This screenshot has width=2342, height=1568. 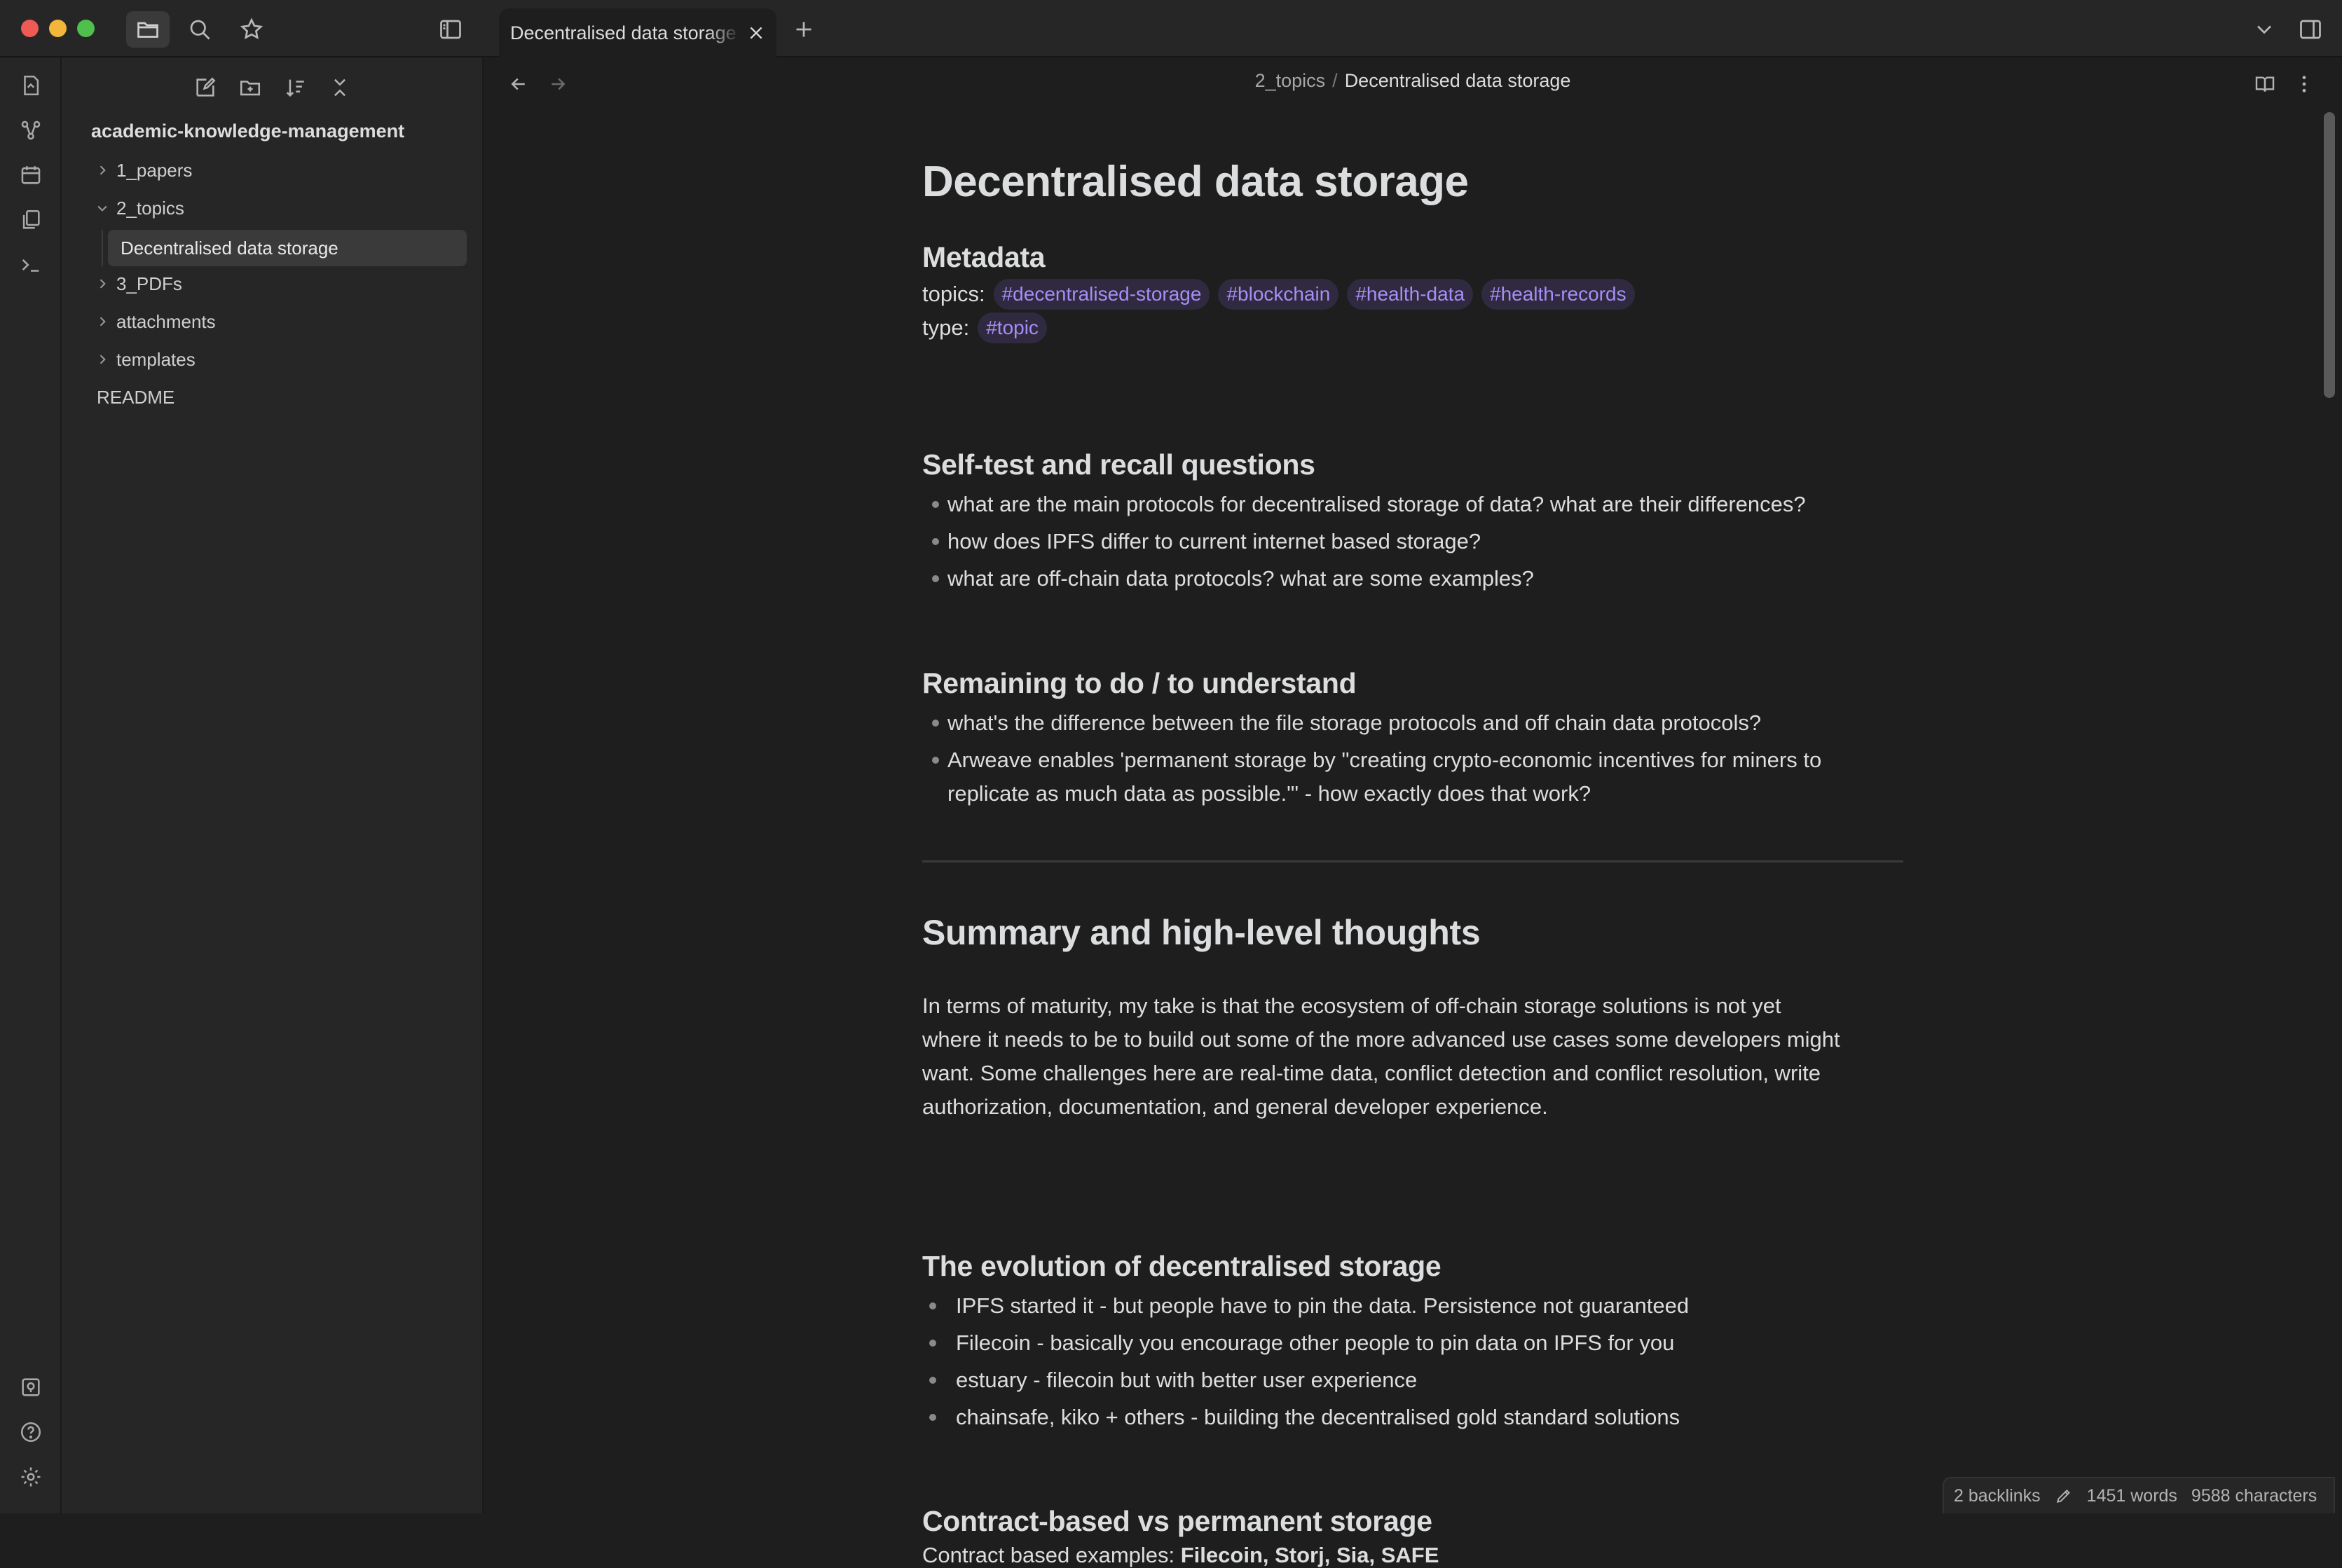 I want to click on tag-decentralised-storage: #decentralised-storage, so click(x=1101, y=294).